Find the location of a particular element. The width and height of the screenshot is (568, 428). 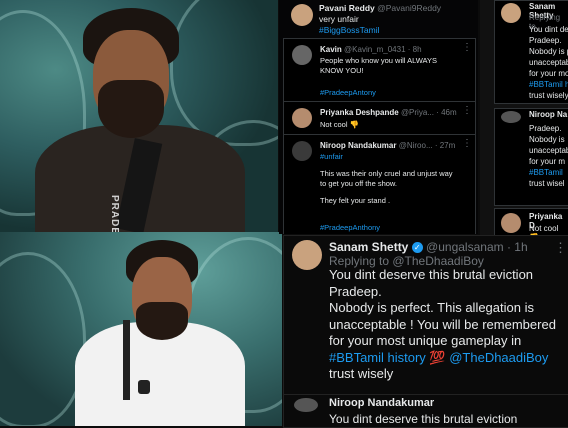

tweet-text: to get you off the show. is located at coordinates (358, 183).